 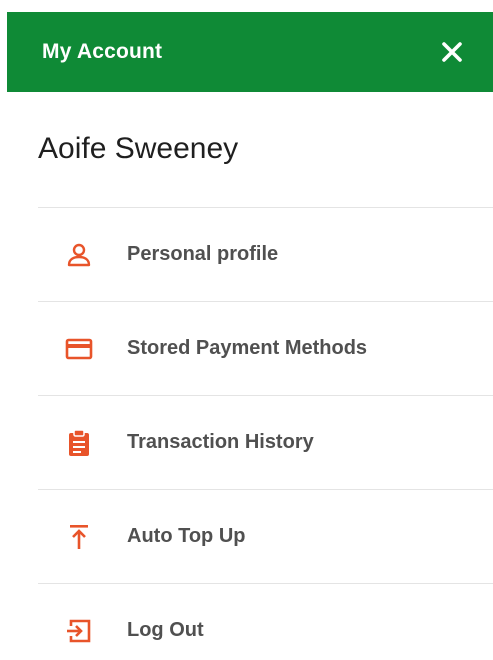 What do you see at coordinates (165, 630) in the screenshot?
I see `menu-item-label: Log Out` at bounding box center [165, 630].